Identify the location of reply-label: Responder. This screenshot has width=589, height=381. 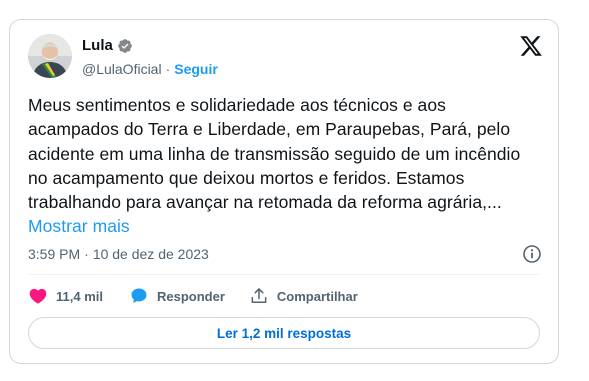
(190, 296).